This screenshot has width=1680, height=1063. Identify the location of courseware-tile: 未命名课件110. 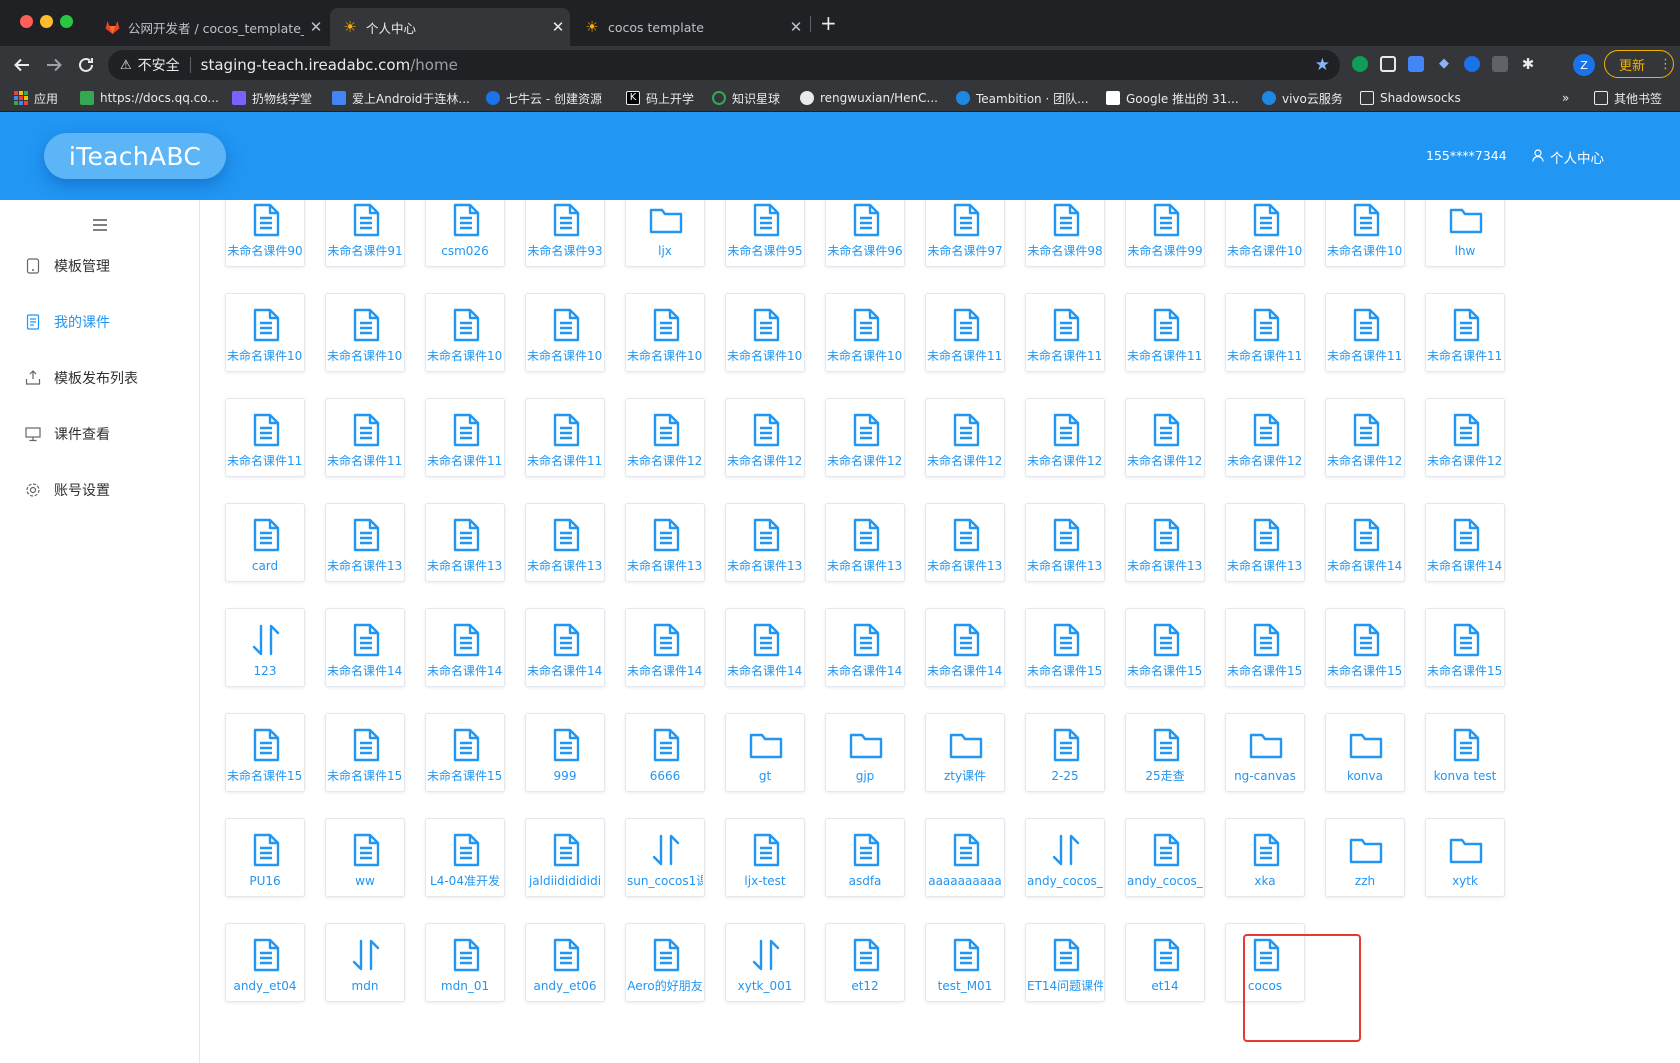
(965, 332).